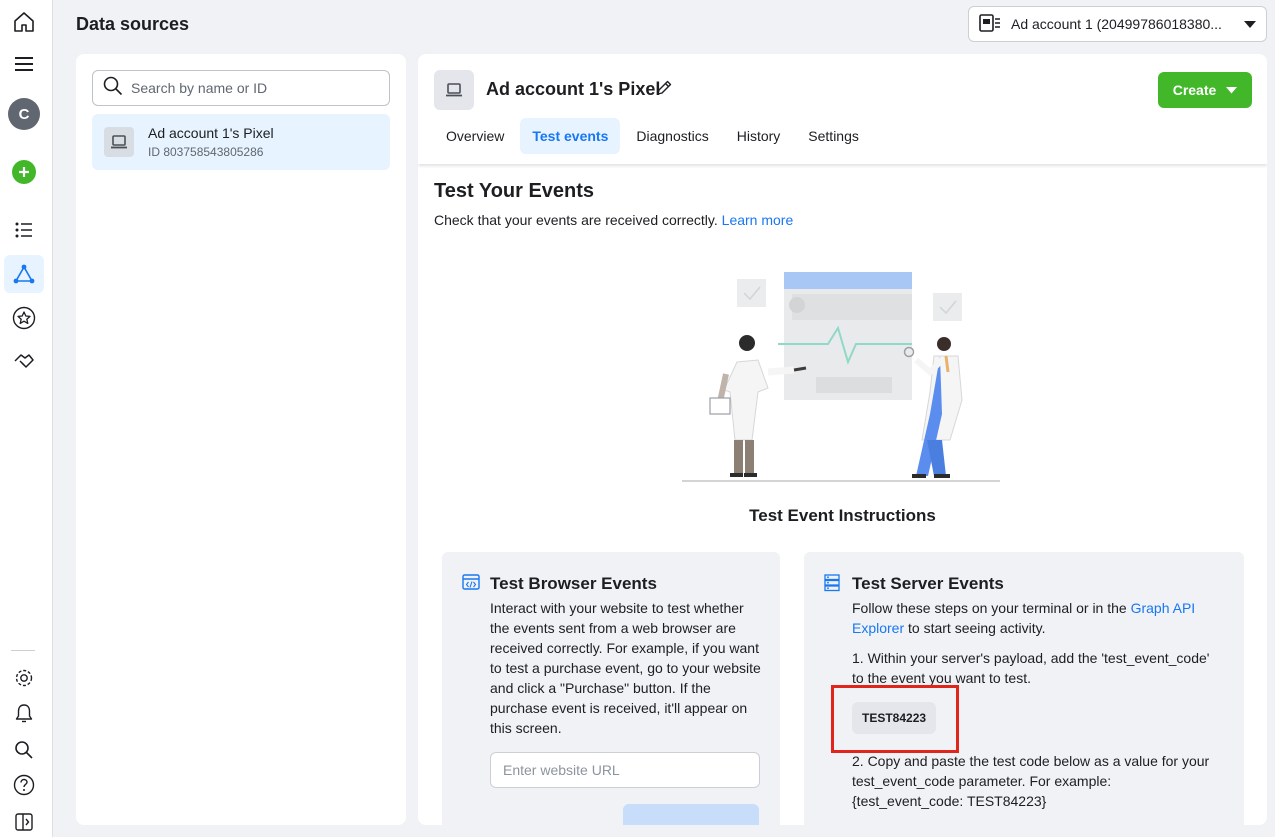  Describe the element at coordinates (211, 133) in the screenshot. I see `data-source-name: Ad account 1's Pixel` at that location.